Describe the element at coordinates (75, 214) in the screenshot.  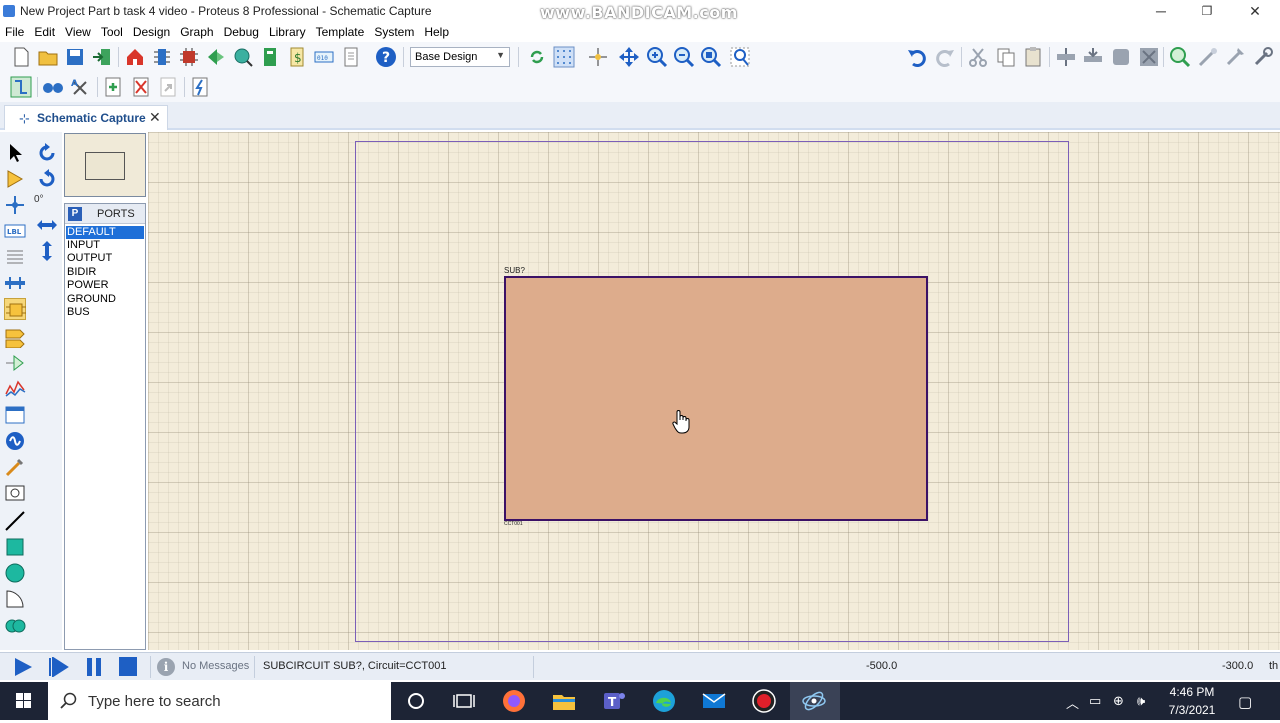
I see `pick-ports-button: P` at that location.